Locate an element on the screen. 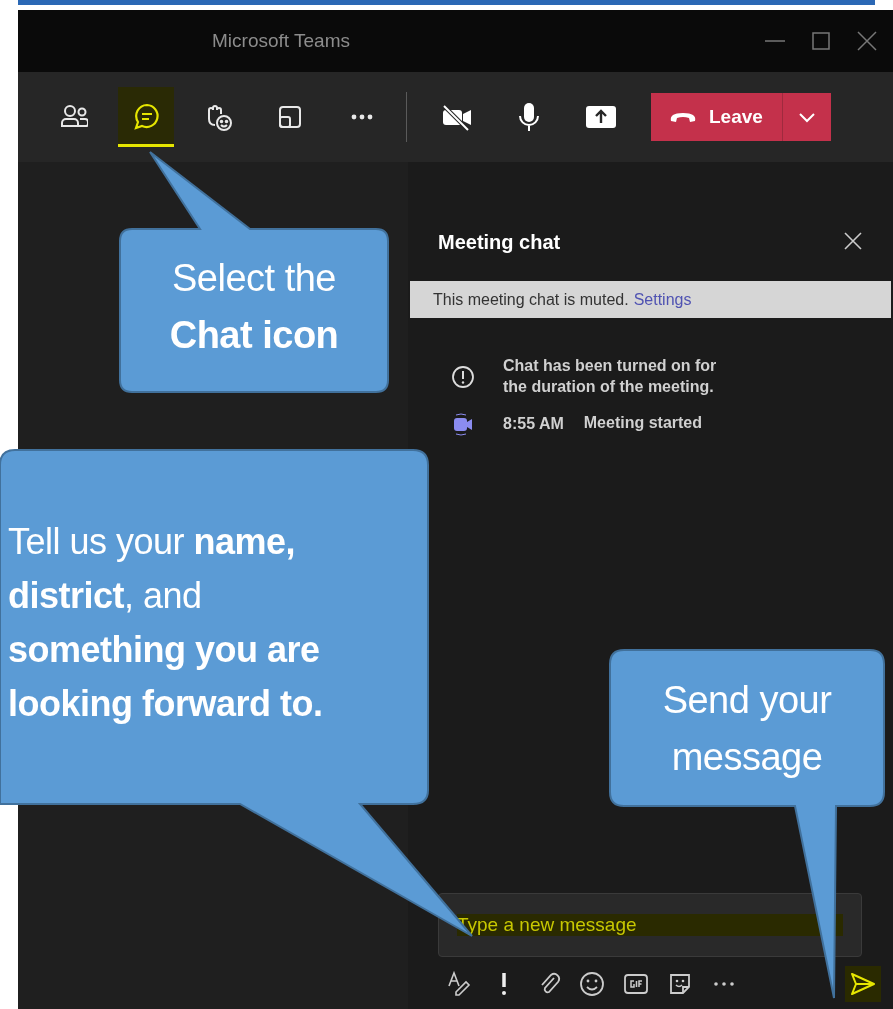 This screenshot has height=1009, width=893. maximize-icon is located at coordinates (821, 41).